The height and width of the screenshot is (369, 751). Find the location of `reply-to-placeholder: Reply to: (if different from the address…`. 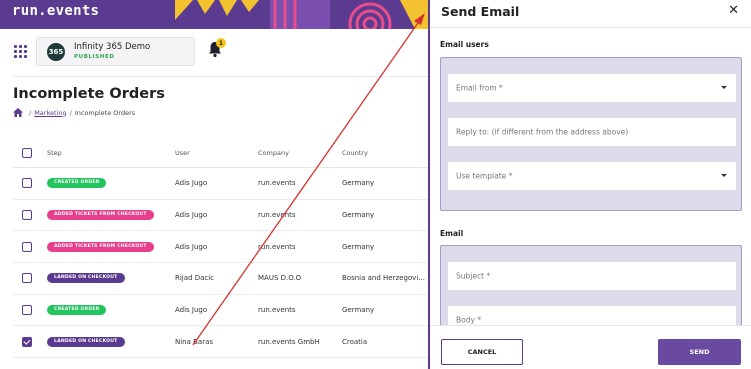

reply-to-placeholder: Reply to: (if different from the address… is located at coordinates (542, 132).